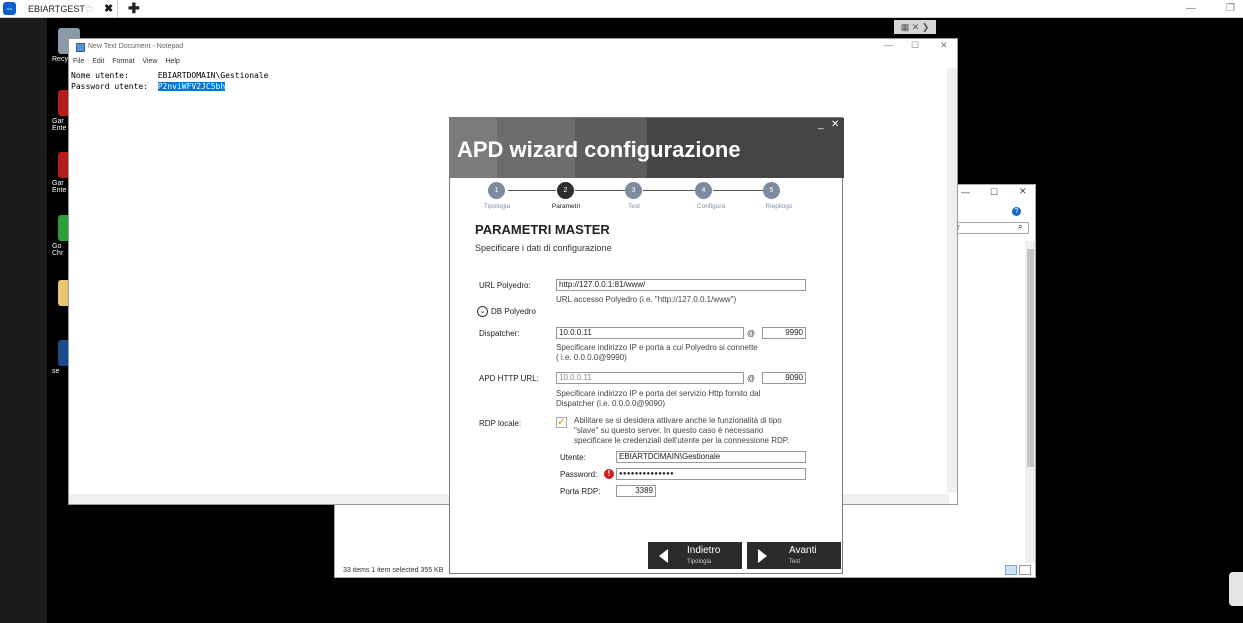 This screenshot has width=1243, height=623. I want to click on search-icon: ⌕, so click(1020, 227).